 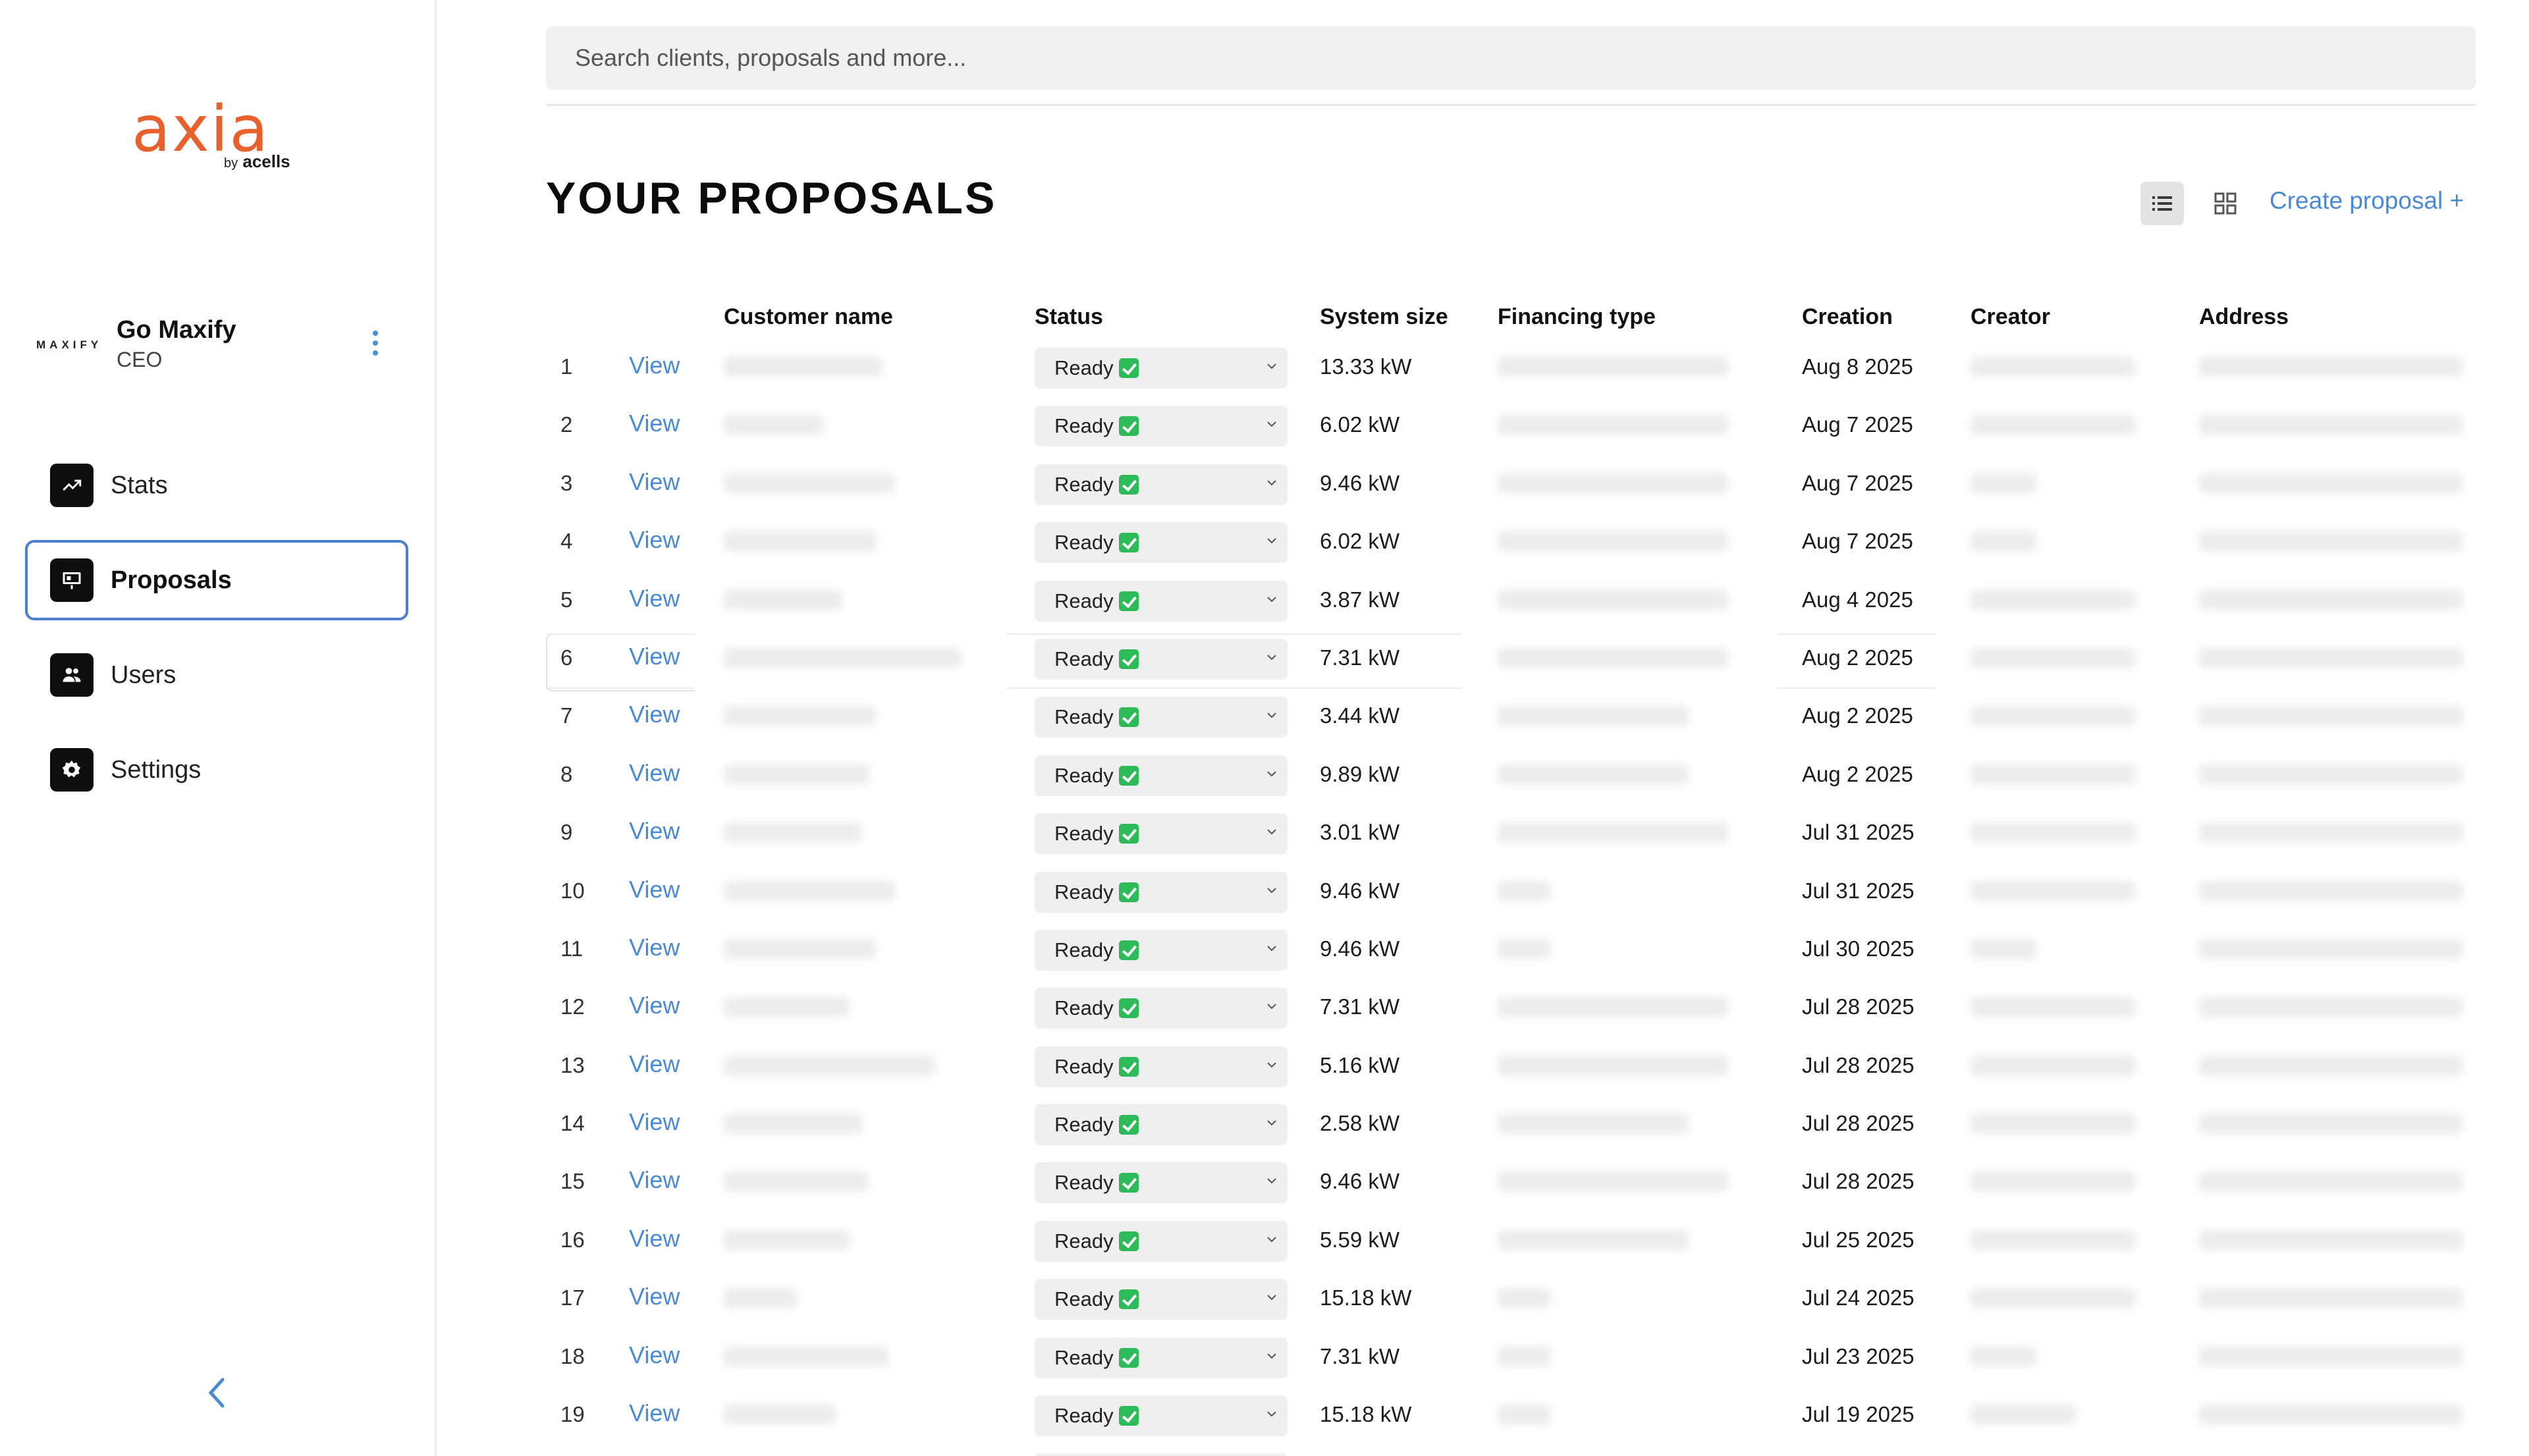 What do you see at coordinates (2162, 203) in the screenshot?
I see `list-view-icon` at bounding box center [2162, 203].